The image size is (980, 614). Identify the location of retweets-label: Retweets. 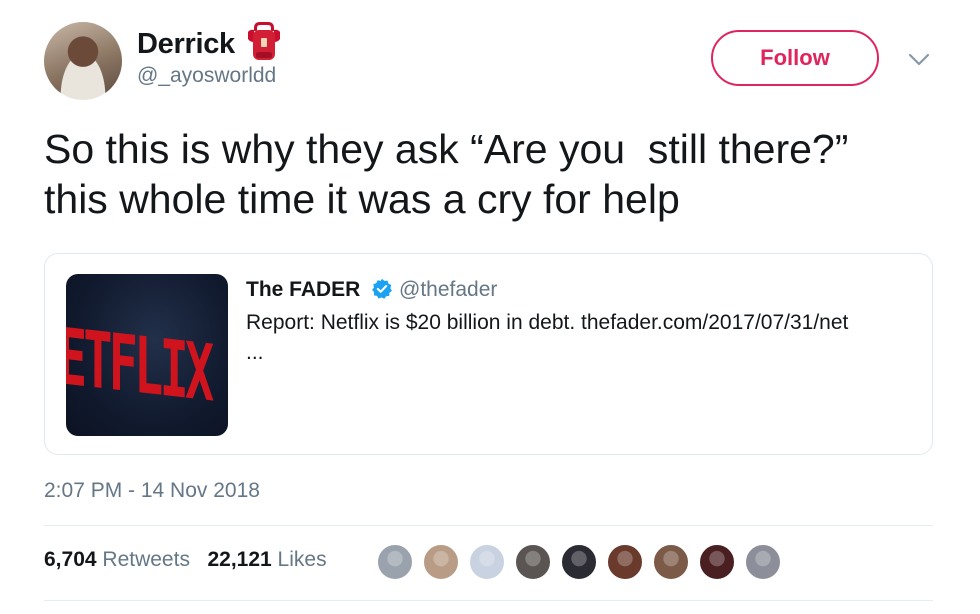
(146, 559).